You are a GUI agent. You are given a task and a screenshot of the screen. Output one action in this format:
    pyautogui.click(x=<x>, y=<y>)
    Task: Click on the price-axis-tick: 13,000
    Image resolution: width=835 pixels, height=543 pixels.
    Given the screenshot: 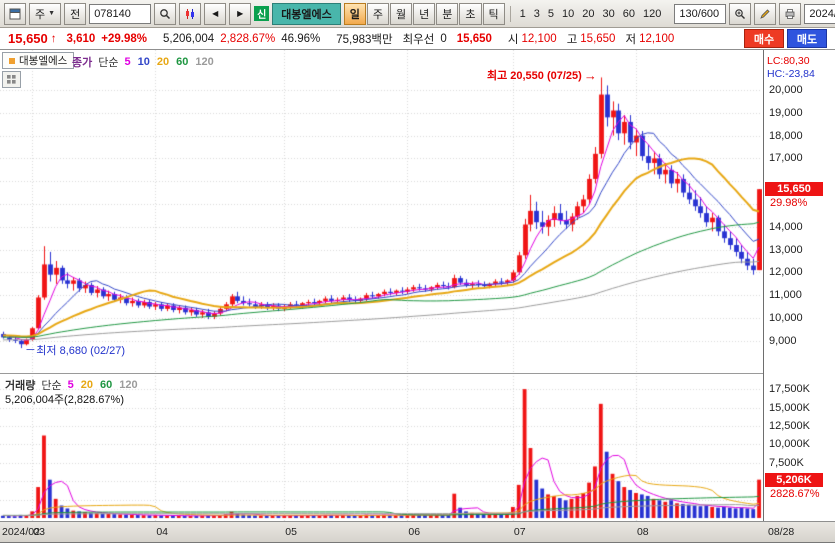 What is the action you would take?
    pyautogui.click(x=786, y=249)
    